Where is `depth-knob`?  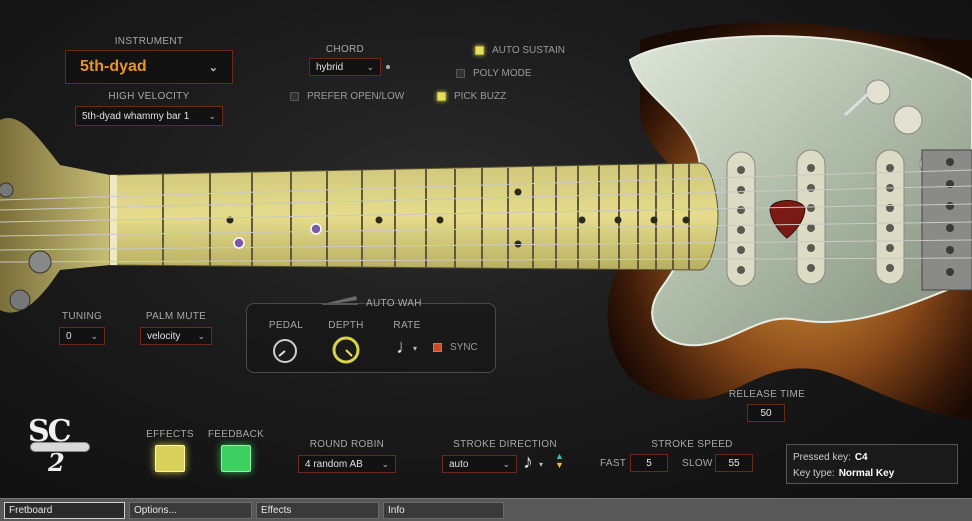 depth-knob is located at coordinates (346, 350).